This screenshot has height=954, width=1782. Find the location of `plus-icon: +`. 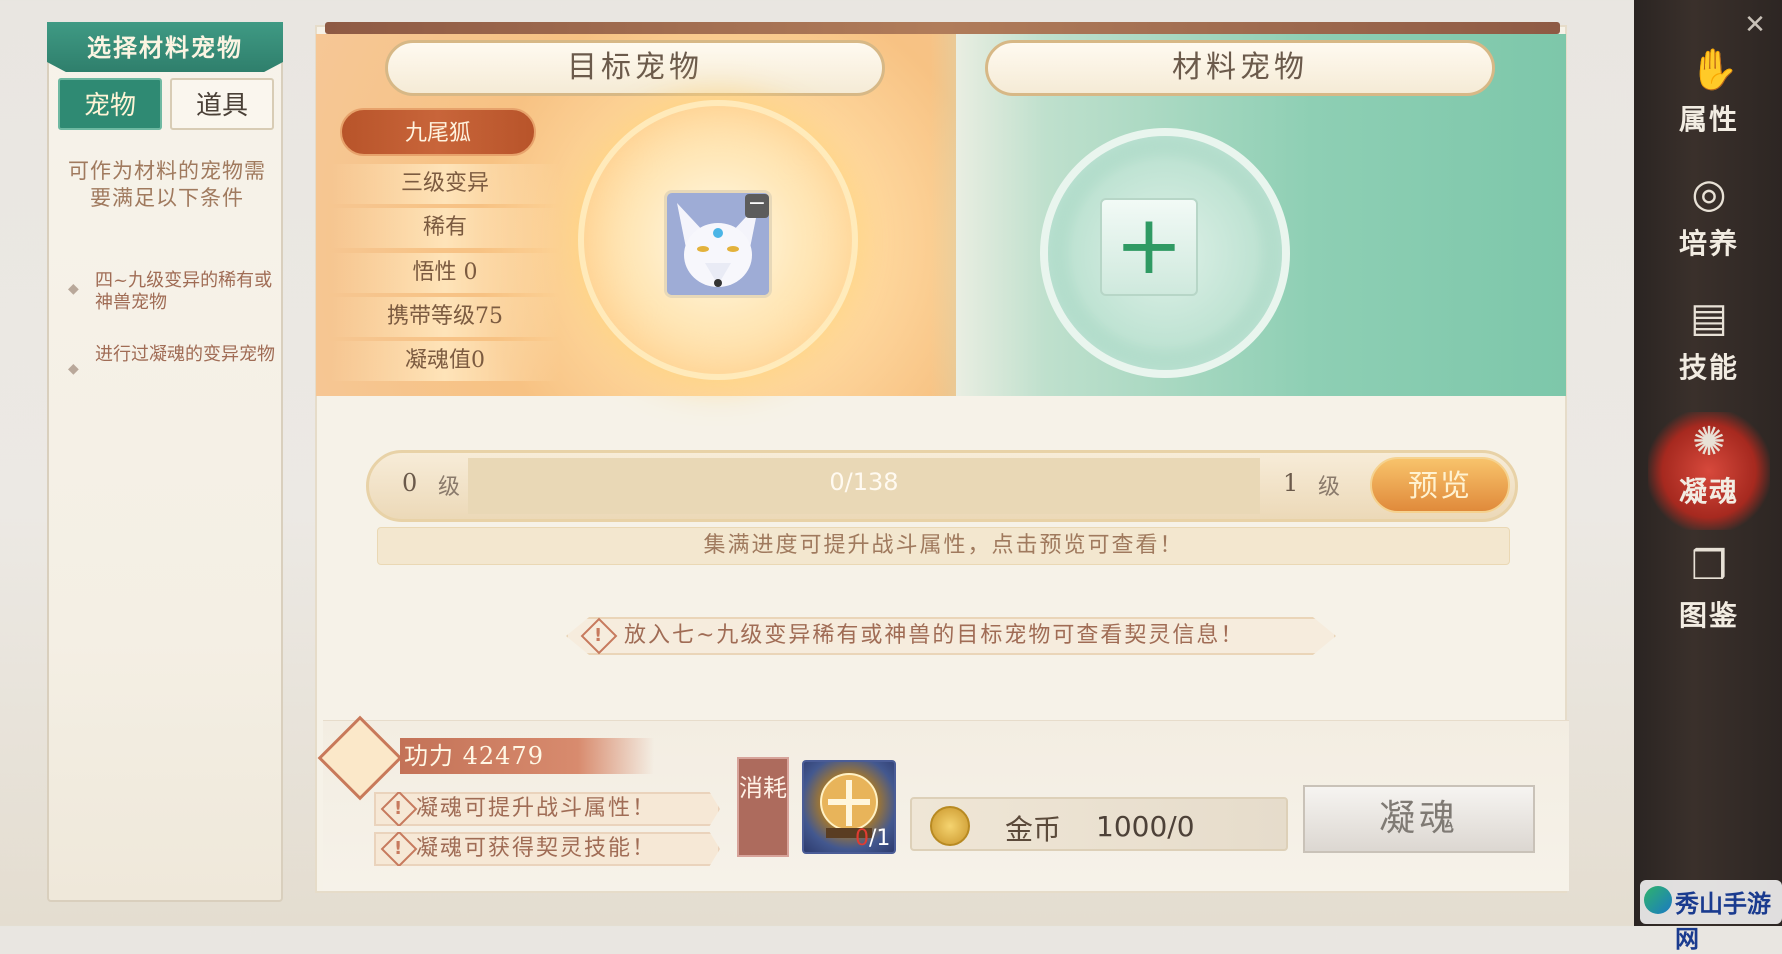

plus-icon: + is located at coordinates (1149, 245).